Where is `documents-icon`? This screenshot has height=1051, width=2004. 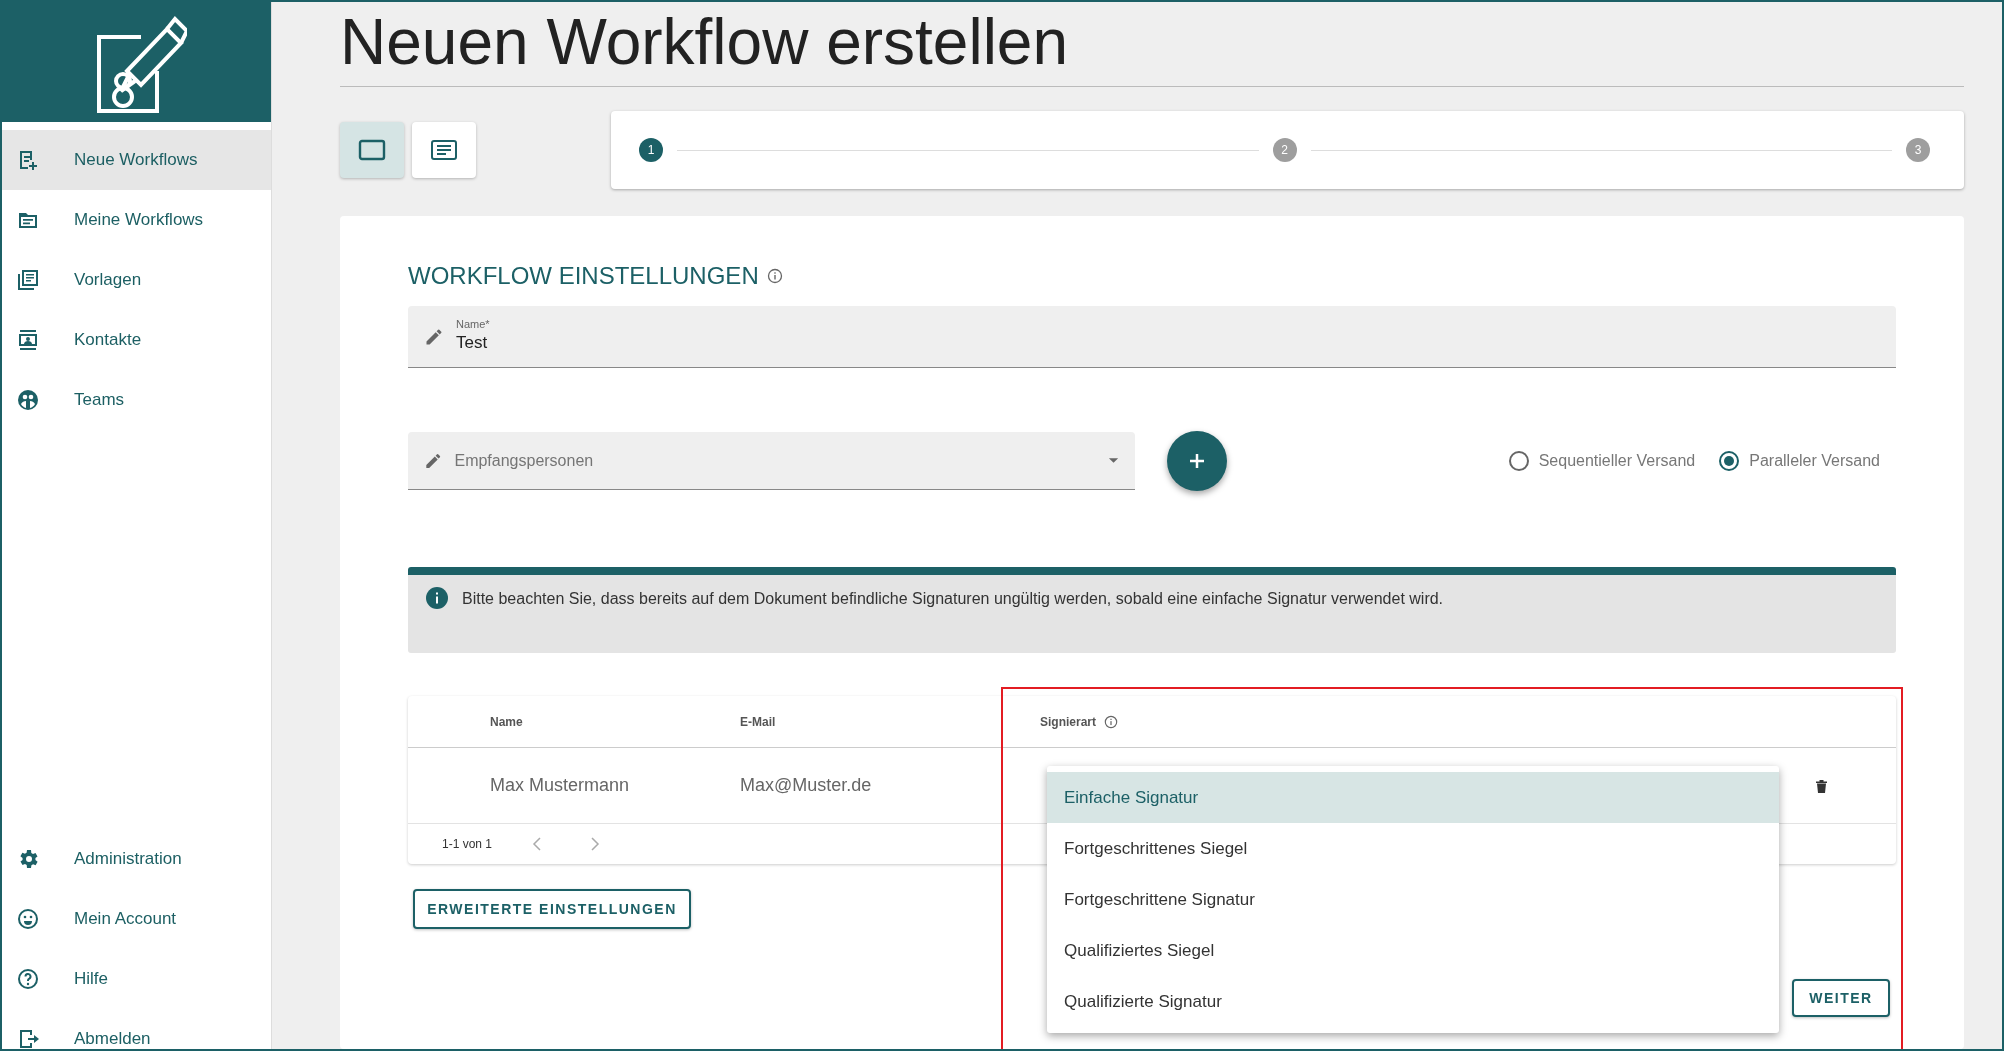 documents-icon is located at coordinates (28, 280).